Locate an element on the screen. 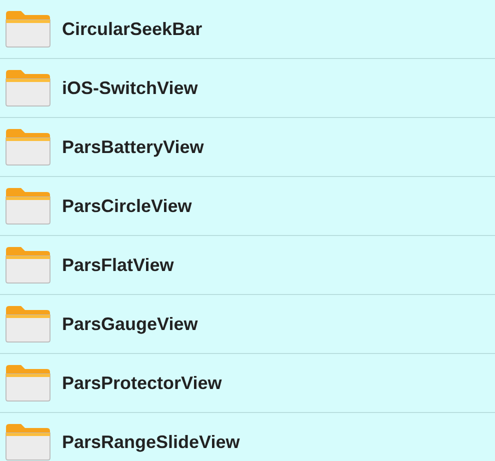  folder-item: ParsBatteryView is located at coordinates (247, 147).